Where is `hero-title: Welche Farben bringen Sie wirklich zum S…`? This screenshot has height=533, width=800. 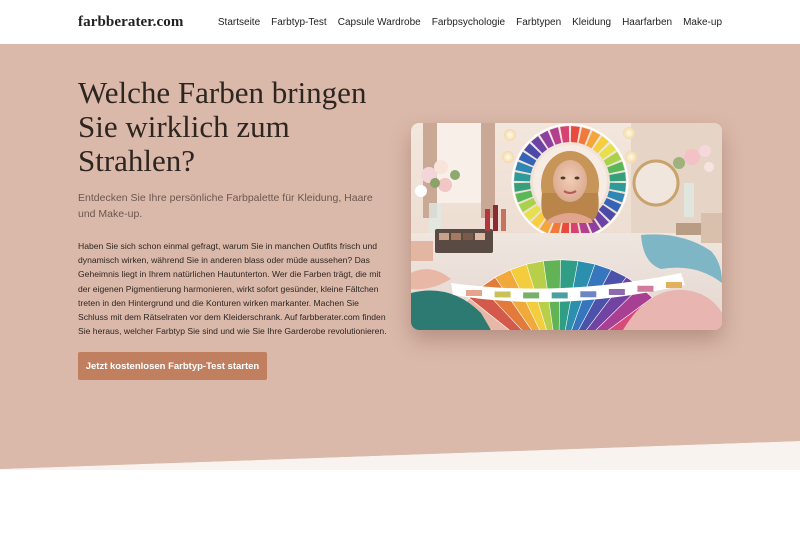
hero-title: Welche Farben bringen Sie wirklich zum S… is located at coordinates (222, 126).